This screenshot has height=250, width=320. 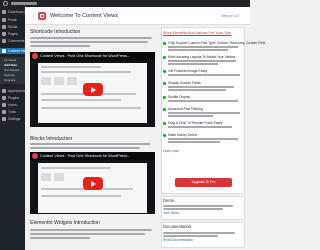 I want to click on content-views-icon, so click(x=4, y=51).